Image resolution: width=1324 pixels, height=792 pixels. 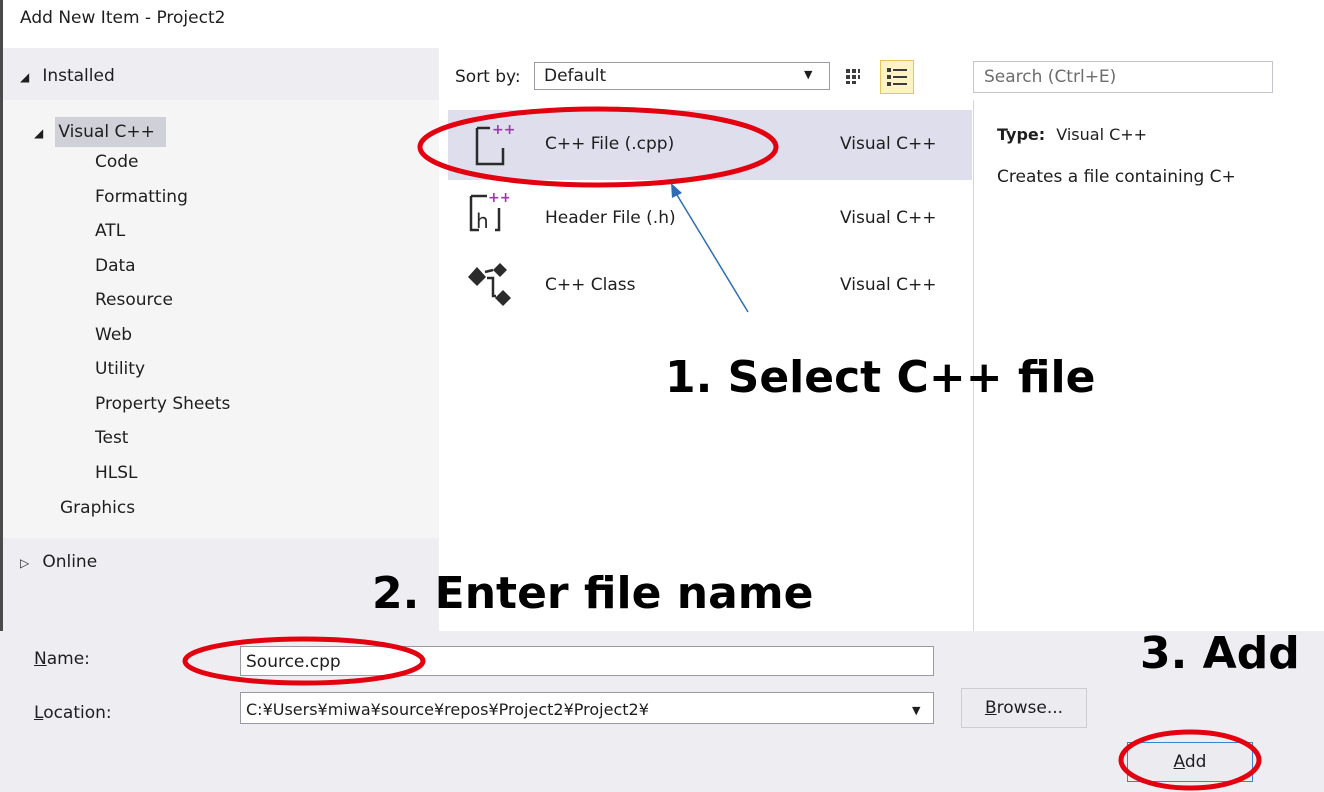 I want to click on template-name: Header File (.h), so click(x=610, y=218).